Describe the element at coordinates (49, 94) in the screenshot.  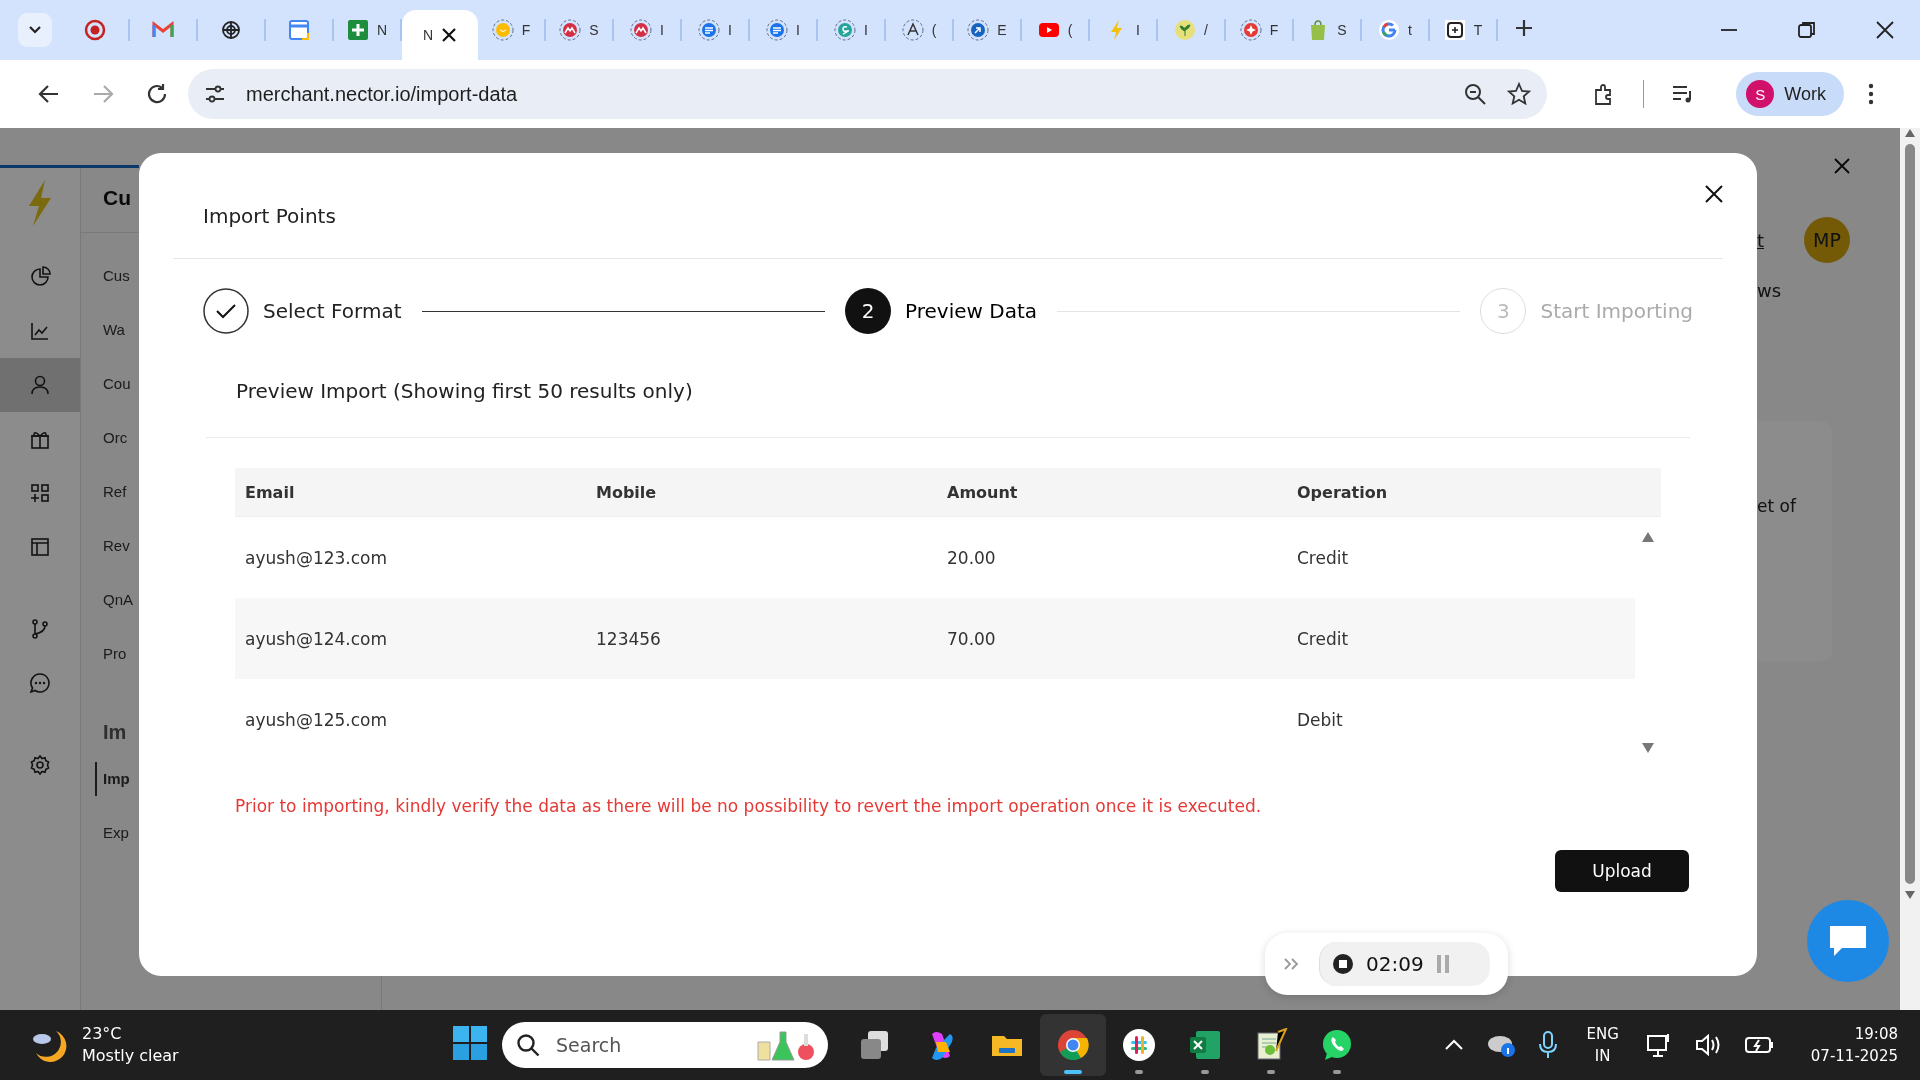
I see `back-icon` at that location.